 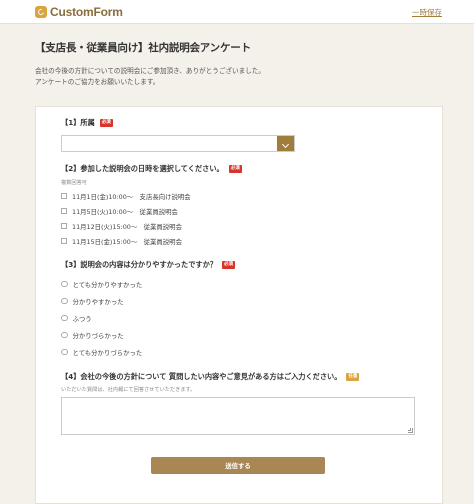 I want to click on submit-button: 送信する, so click(x=238, y=465).